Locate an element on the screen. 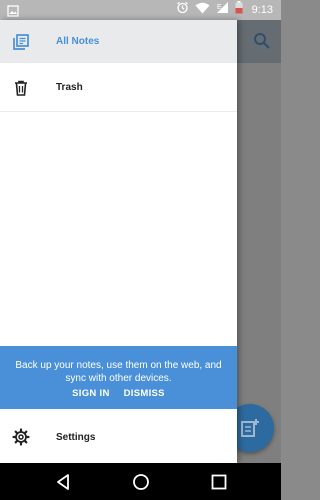 The height and width of the screenshot is (500, 320). status-time: 9:13 is located at coordinates (262, 10).